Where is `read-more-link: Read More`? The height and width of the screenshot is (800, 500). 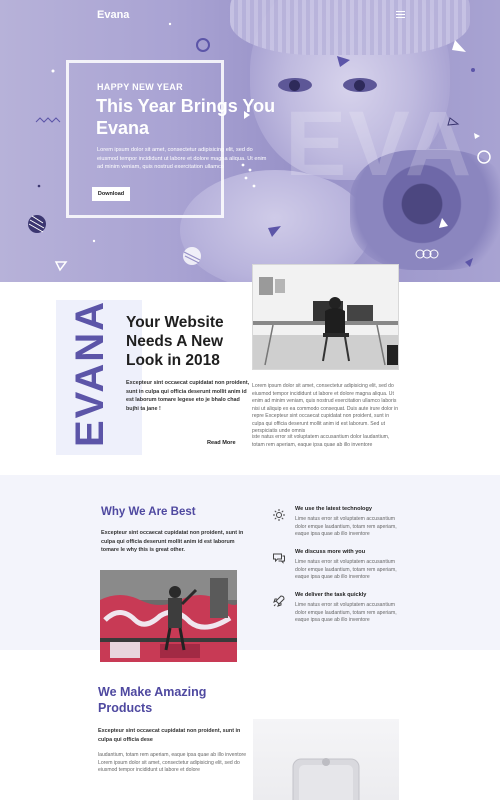 read-more-link: Read More is located at coordinates (222, 444).